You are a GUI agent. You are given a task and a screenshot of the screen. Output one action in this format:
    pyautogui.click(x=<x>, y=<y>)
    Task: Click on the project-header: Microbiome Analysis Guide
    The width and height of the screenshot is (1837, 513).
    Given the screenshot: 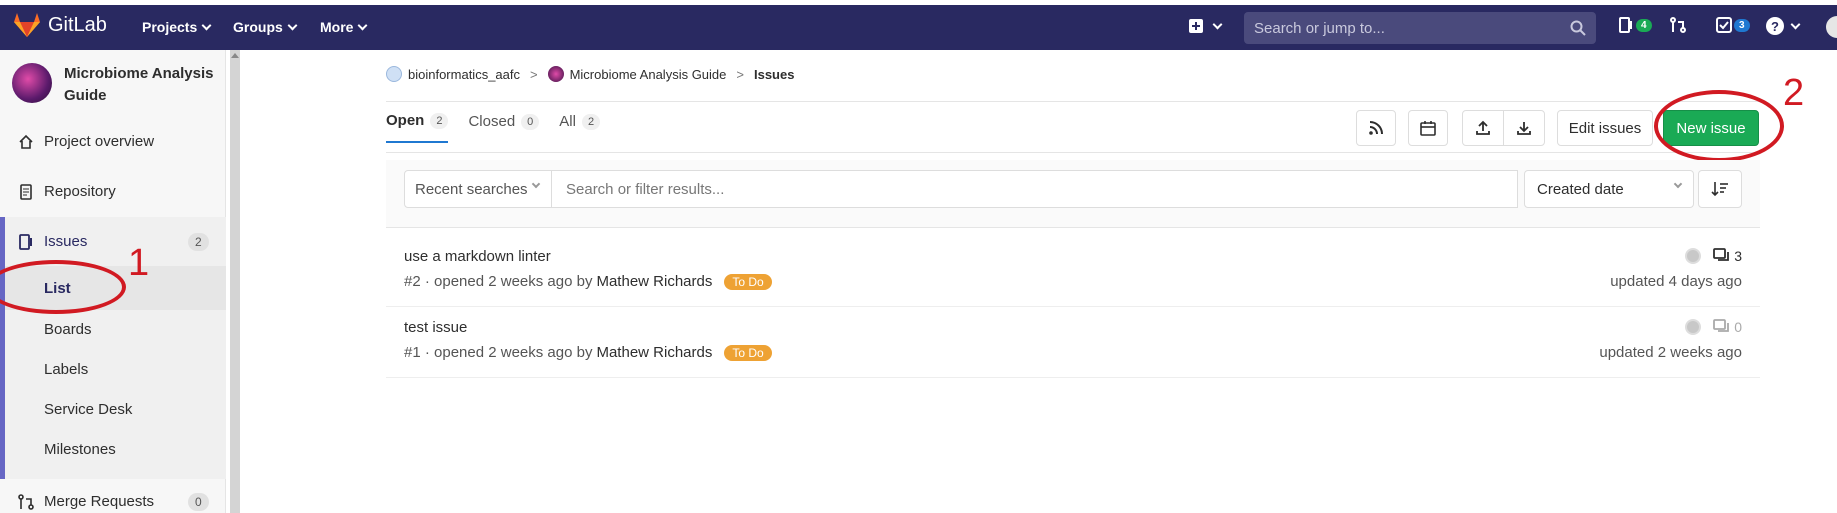 What is the action you would take?
    pyautogui.click(x=118, y=85)
    